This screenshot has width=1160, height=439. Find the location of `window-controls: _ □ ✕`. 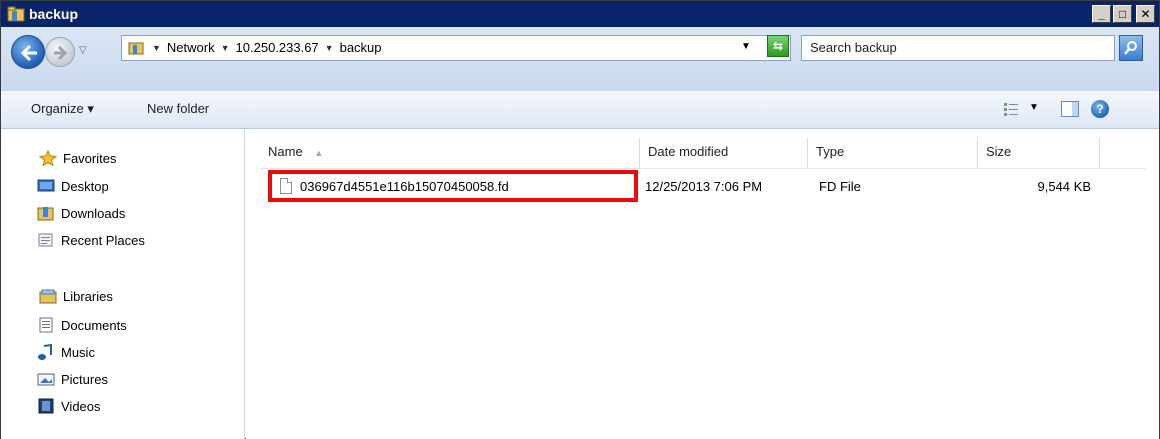

window-controls: _ □ ✕ is located at coordinates (1123, 14).